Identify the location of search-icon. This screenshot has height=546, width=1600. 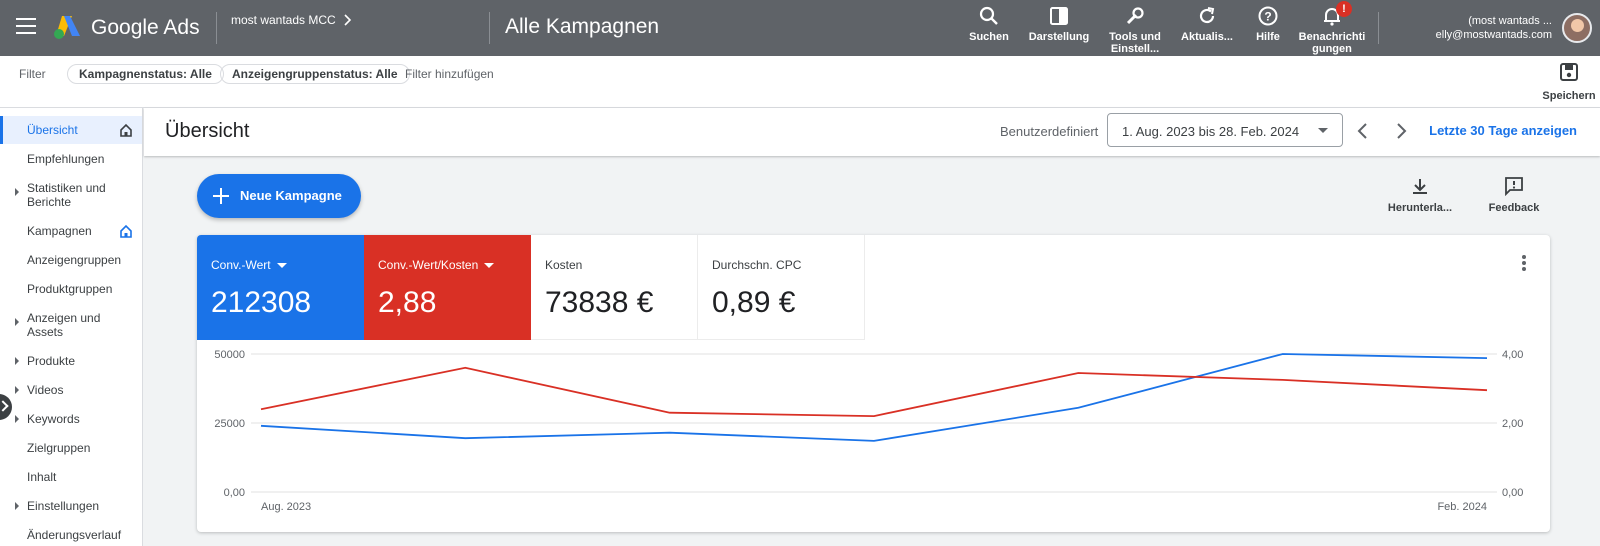
(988, 15).